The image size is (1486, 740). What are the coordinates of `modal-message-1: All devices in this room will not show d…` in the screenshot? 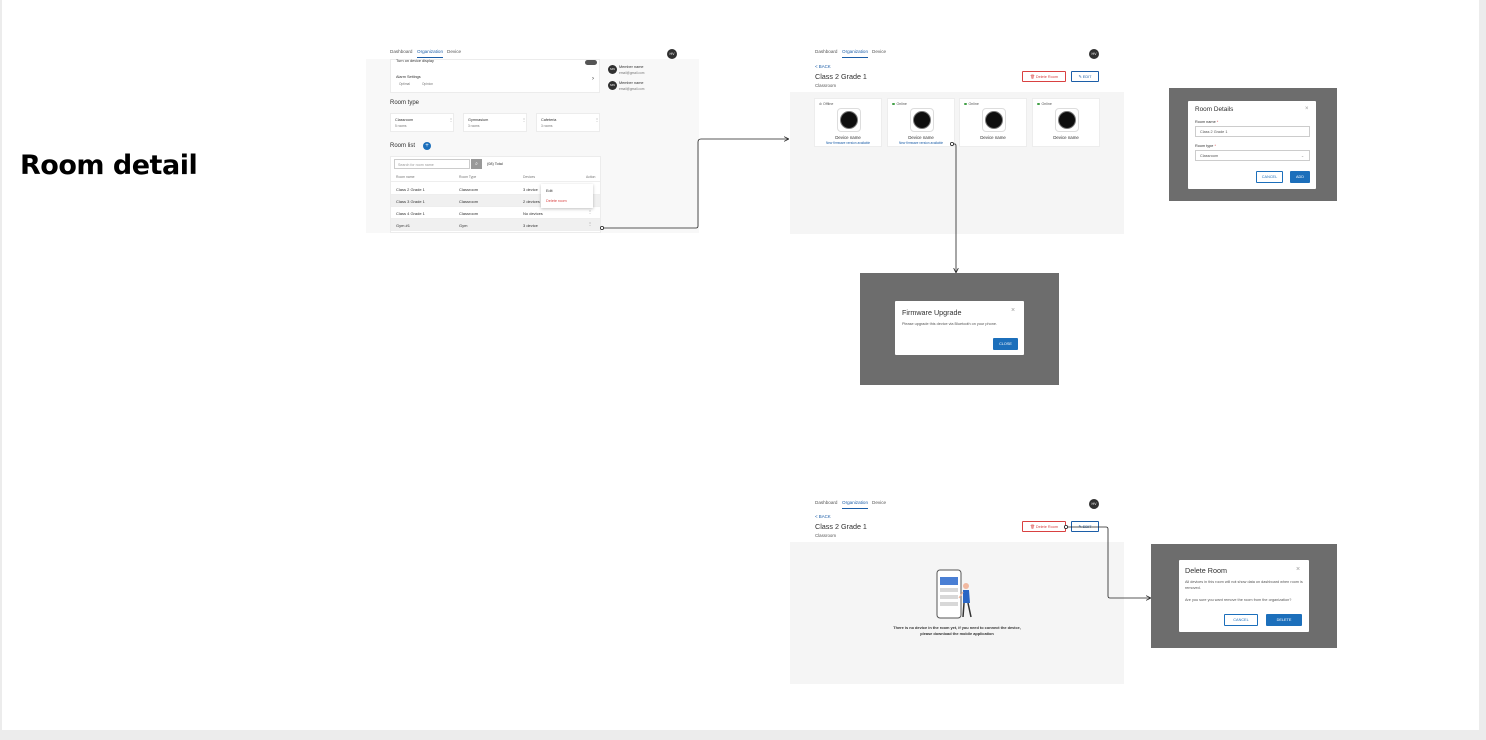 It's located at (1244, 585).